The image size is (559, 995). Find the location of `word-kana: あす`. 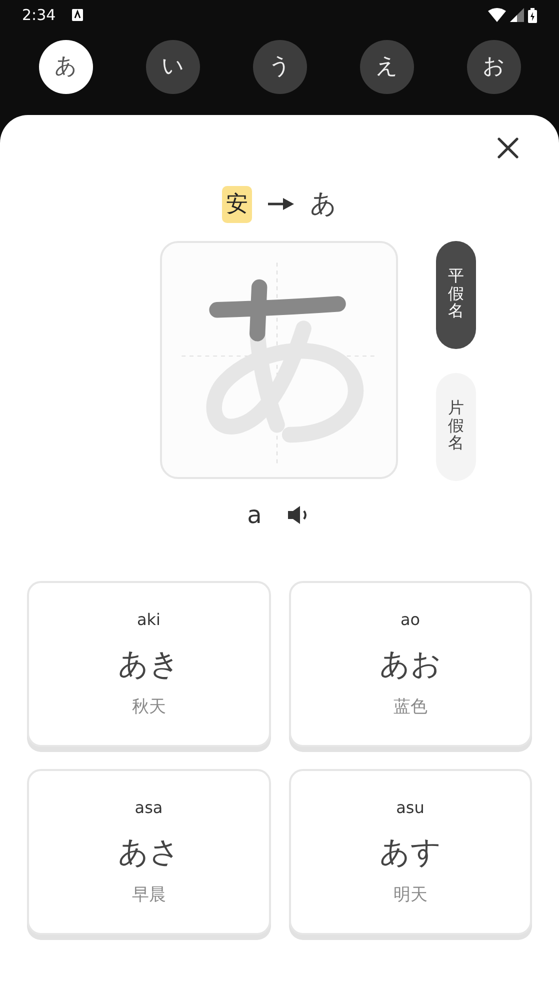

word-kana: あす is located at coordinates (410, 853).